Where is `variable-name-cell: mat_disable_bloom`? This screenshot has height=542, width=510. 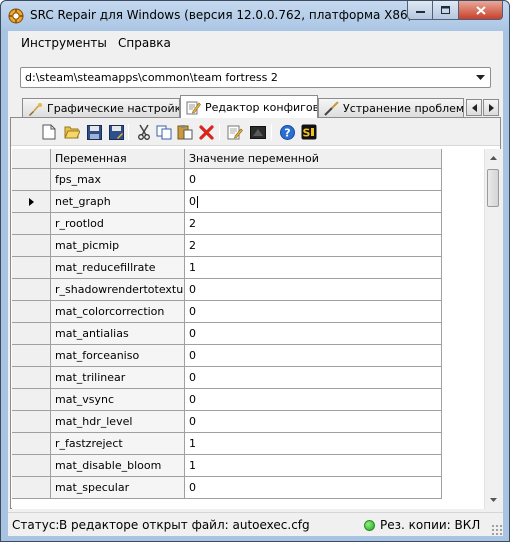 variable-name-cell: mat_disable_bloom is located at coordinates (118, 466).